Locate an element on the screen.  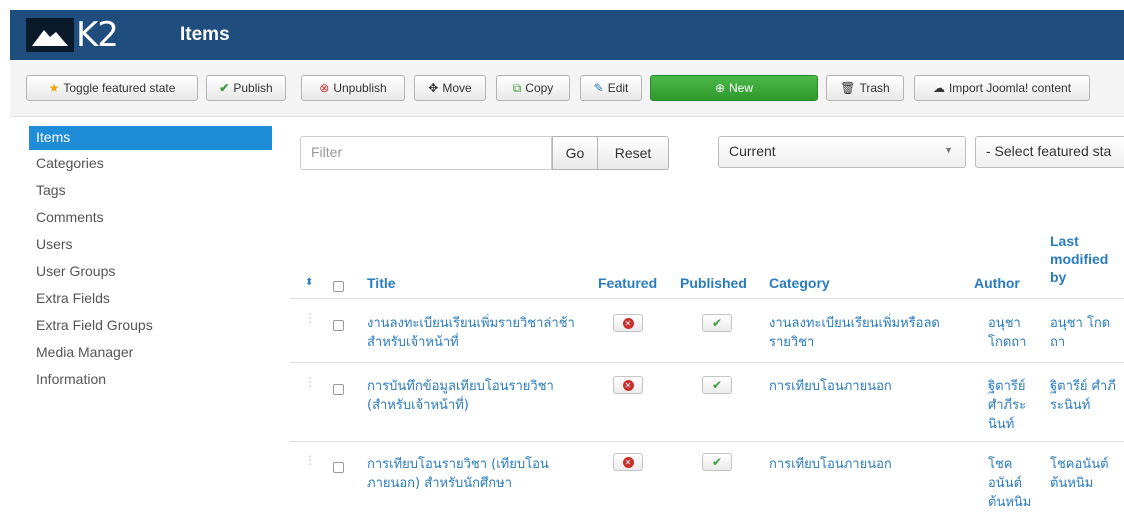
copy-button: ⧉ Copy is located at coordinates (533, 88).